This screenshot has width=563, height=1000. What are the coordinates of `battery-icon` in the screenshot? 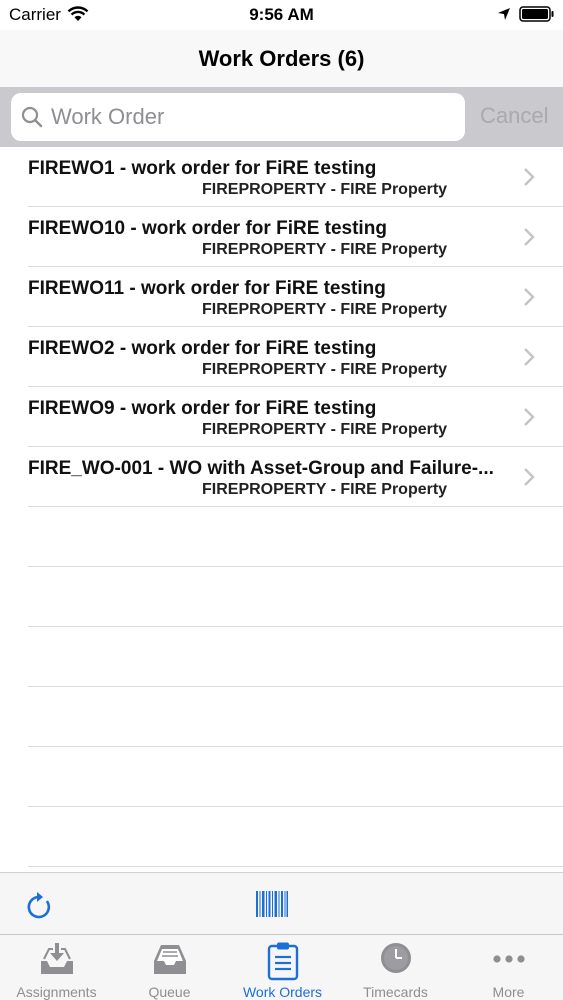 It's located at (536, 14).